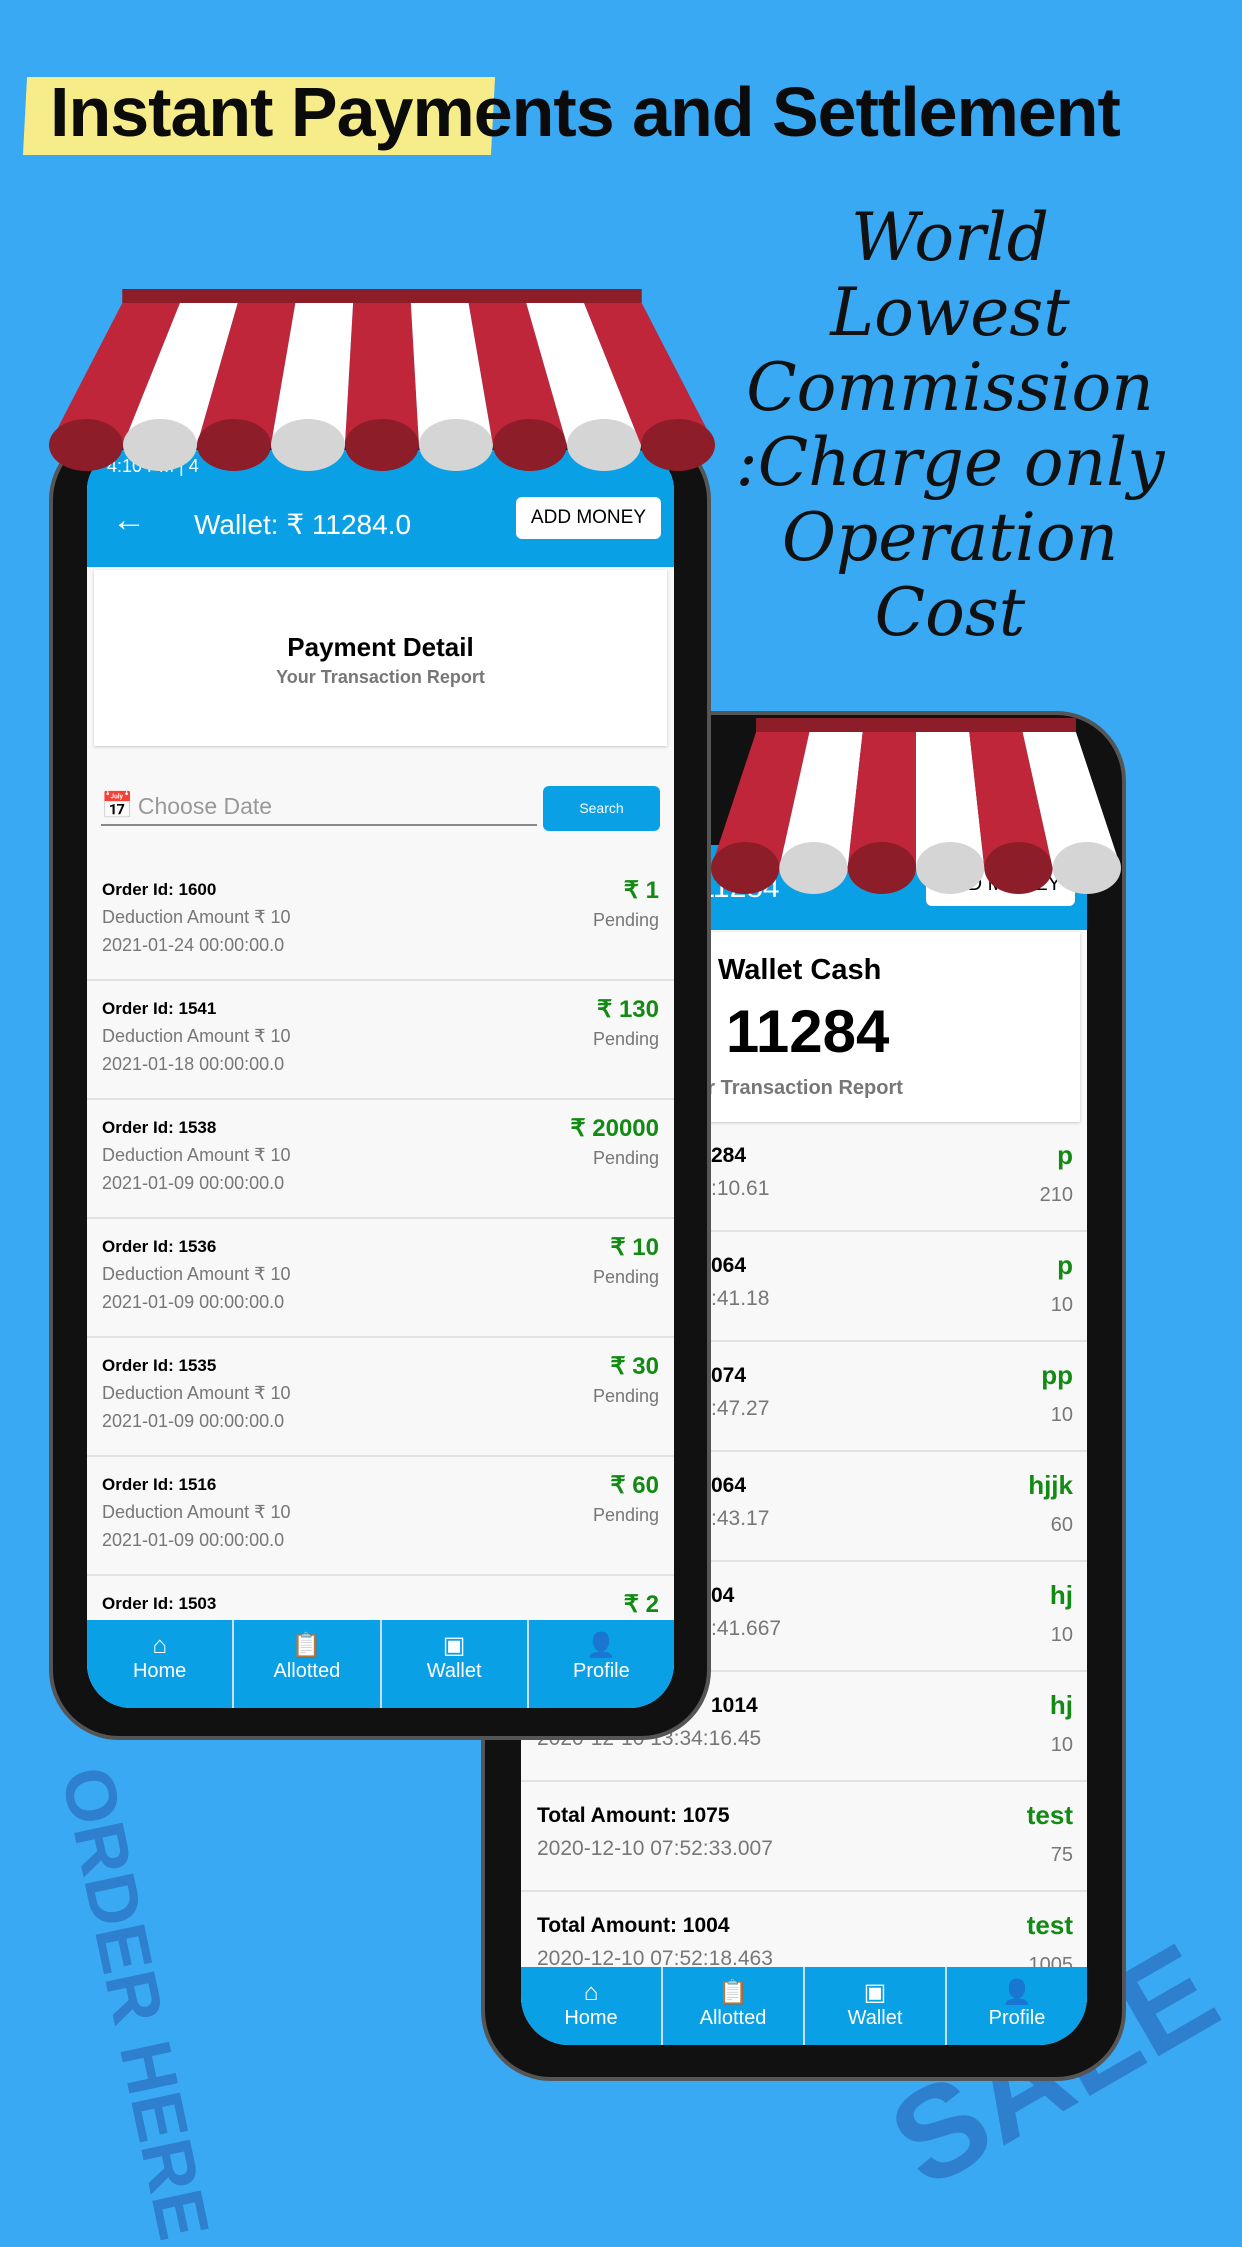  Describe the element at coordinates (729, 1155) in the screenshot. I see `total-amount: 284` at that location.